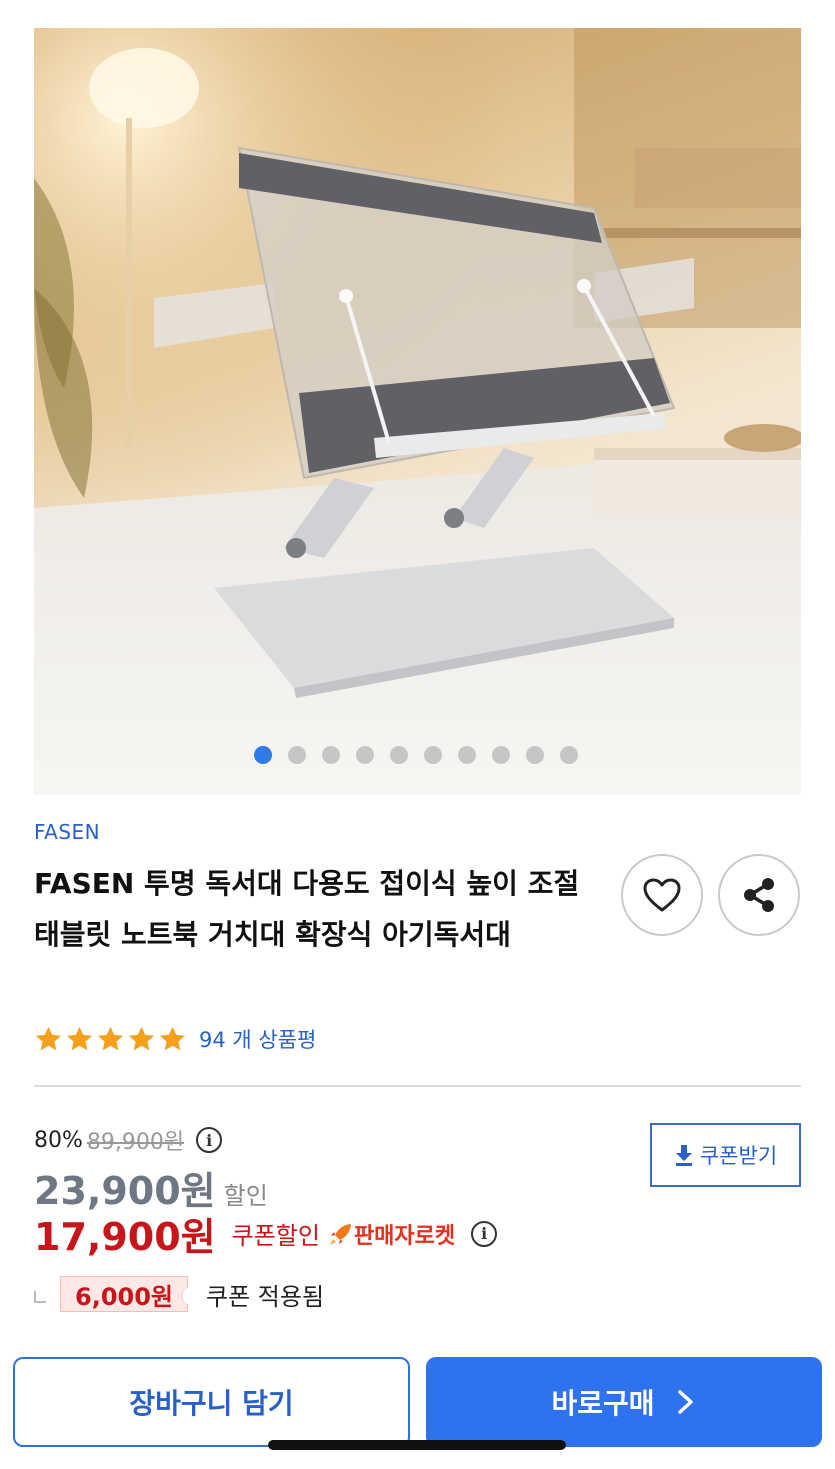 The width and height of the screenshot is (835, 1469). I want to click on coupon-amount-tag: 6,000원, so click(127, 1294).